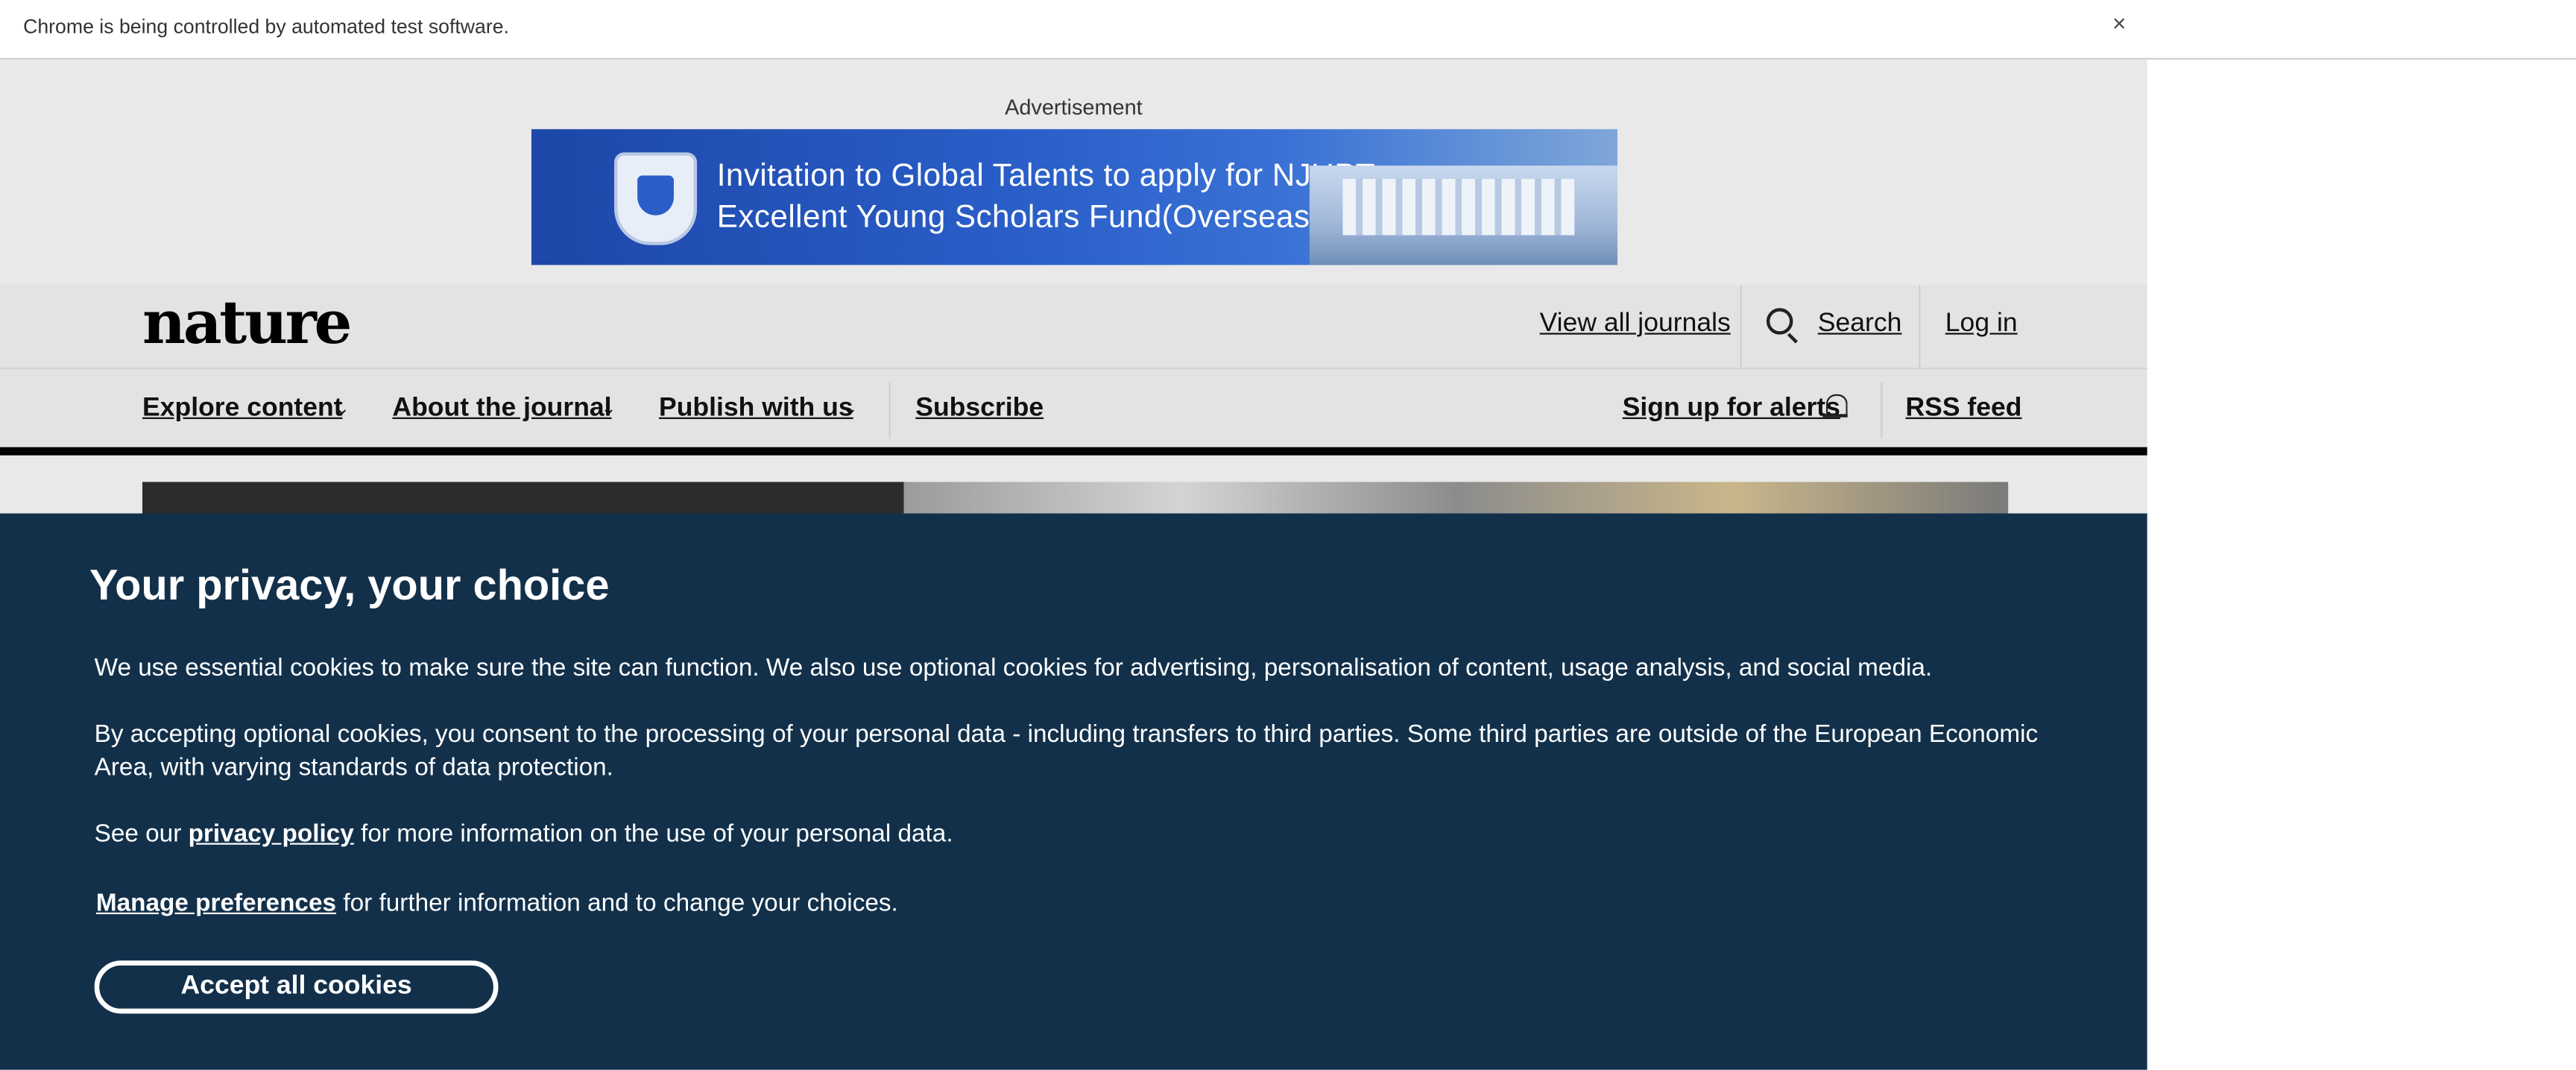 Image resolution: width=2576 pixels, height=1070 pixels. Describe the element at coordinates (349, 584) in the screenshot. I see `cookie-title: Your privacy, your choice` at that location.